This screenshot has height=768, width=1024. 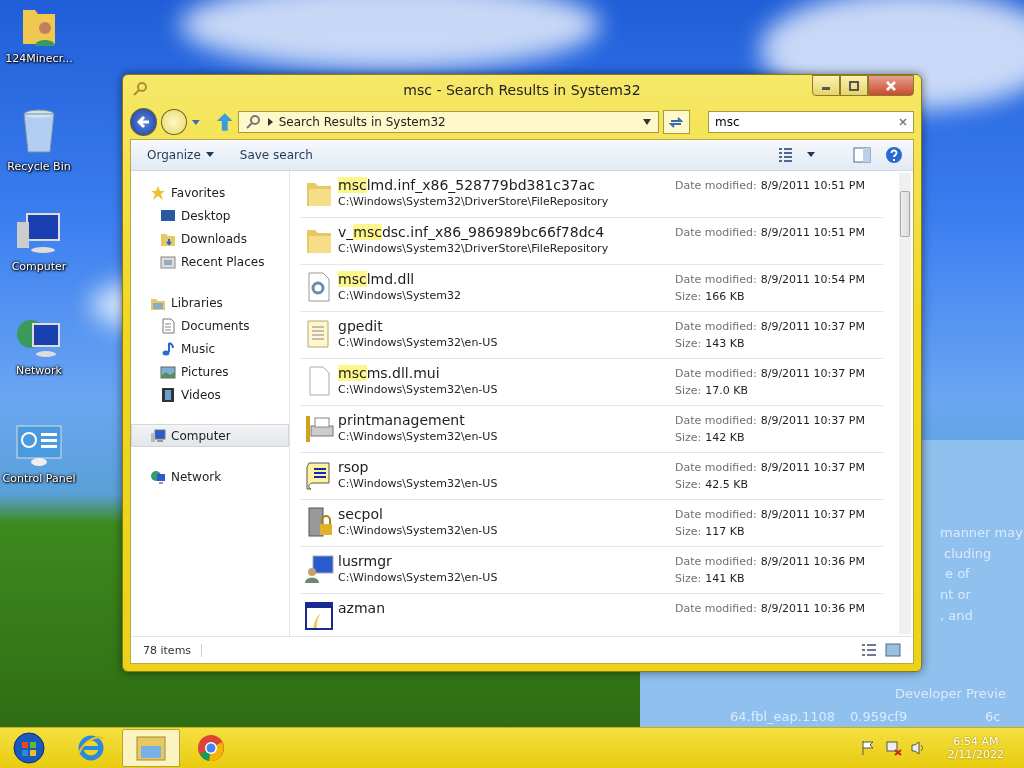 I want to click on result-row: lusrmgr C:\Windows\System32\en-US Date modified: 8/9/2011 10:36 PM Size: 141 KB, so click(x=591, y=570).